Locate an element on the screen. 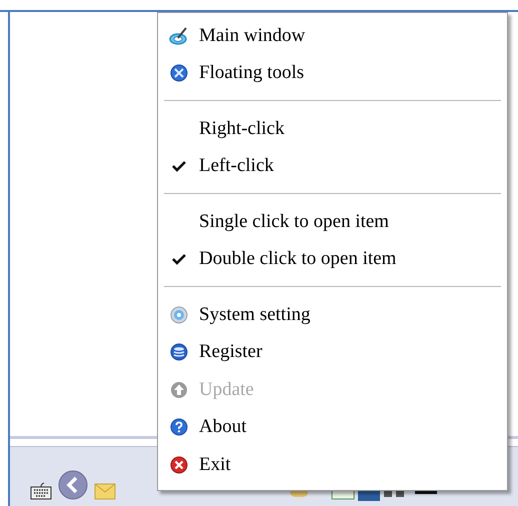 The image size is (518, 506). menu-item: Double click to open item is located at coordinates (332, 259).